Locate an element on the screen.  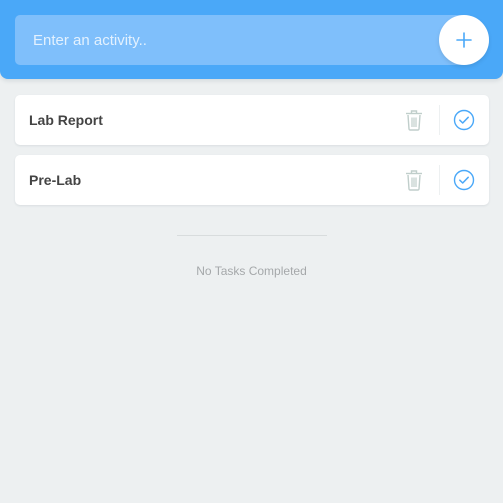
todo-text: Lab Report is located at coordinates (66, 120).